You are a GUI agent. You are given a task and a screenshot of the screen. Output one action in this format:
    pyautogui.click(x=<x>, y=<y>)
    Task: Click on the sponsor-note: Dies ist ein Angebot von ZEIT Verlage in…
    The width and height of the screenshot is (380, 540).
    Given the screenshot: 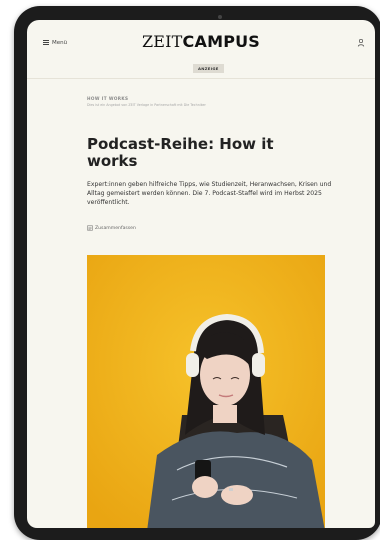 What is the action you would take?
    pyautogui.click(x=146, y=105)
    